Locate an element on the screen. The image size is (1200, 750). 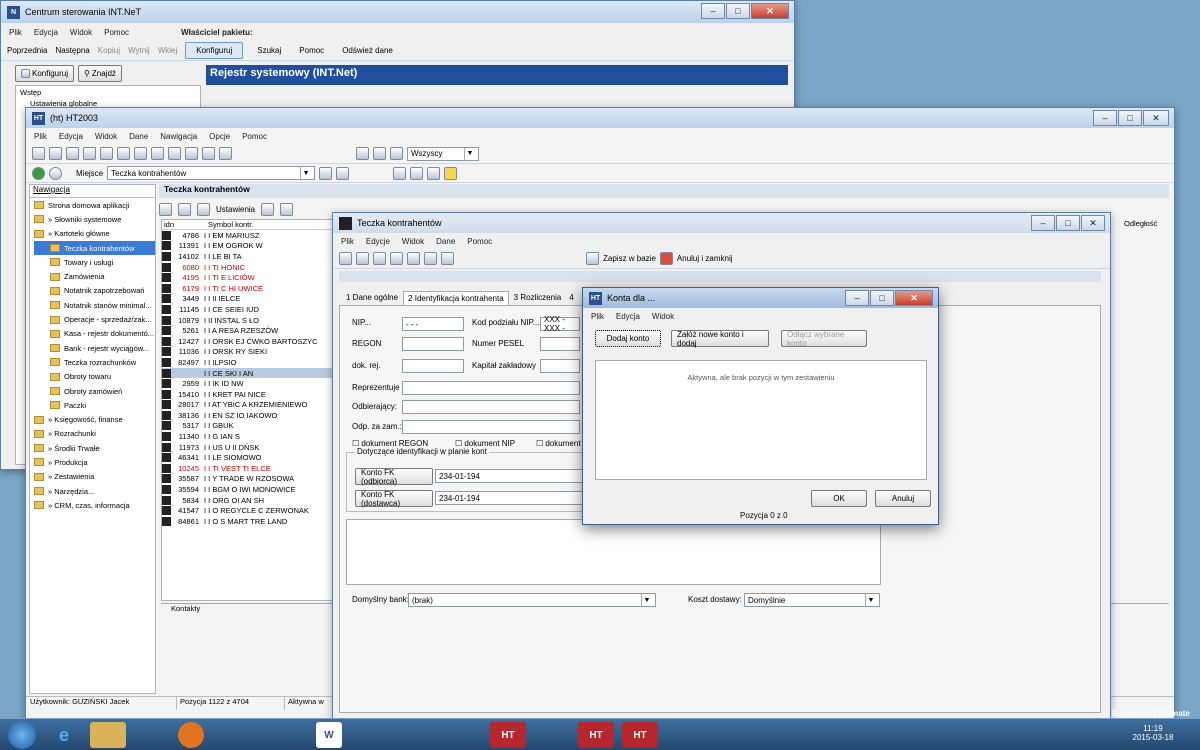
grid-icon is located at coordinates (379, 153).